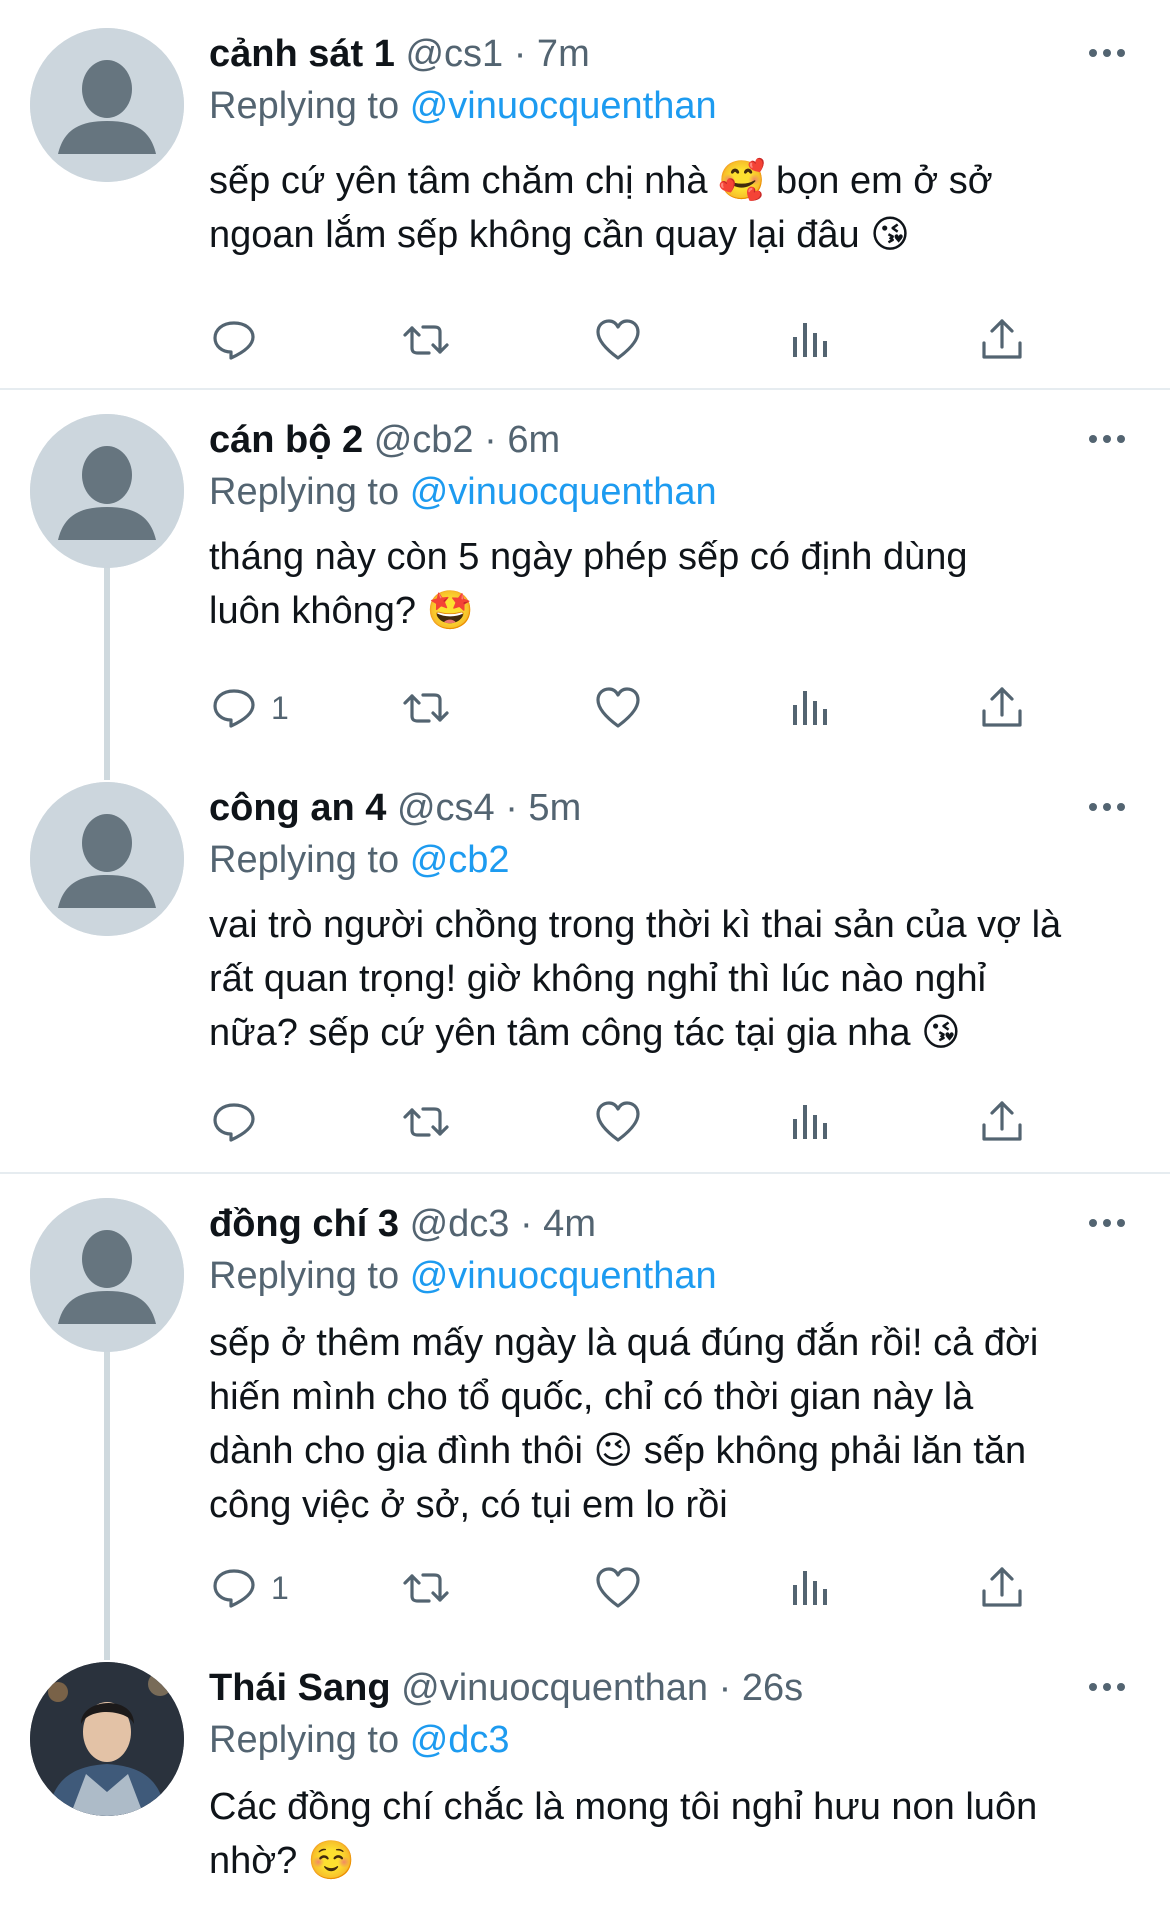 This screenshot has height=1920, width=1170. What do you see at coordinates (446, 808) in the screenshot?
I see `handle: @cs4` at bounding box center [446, 808].